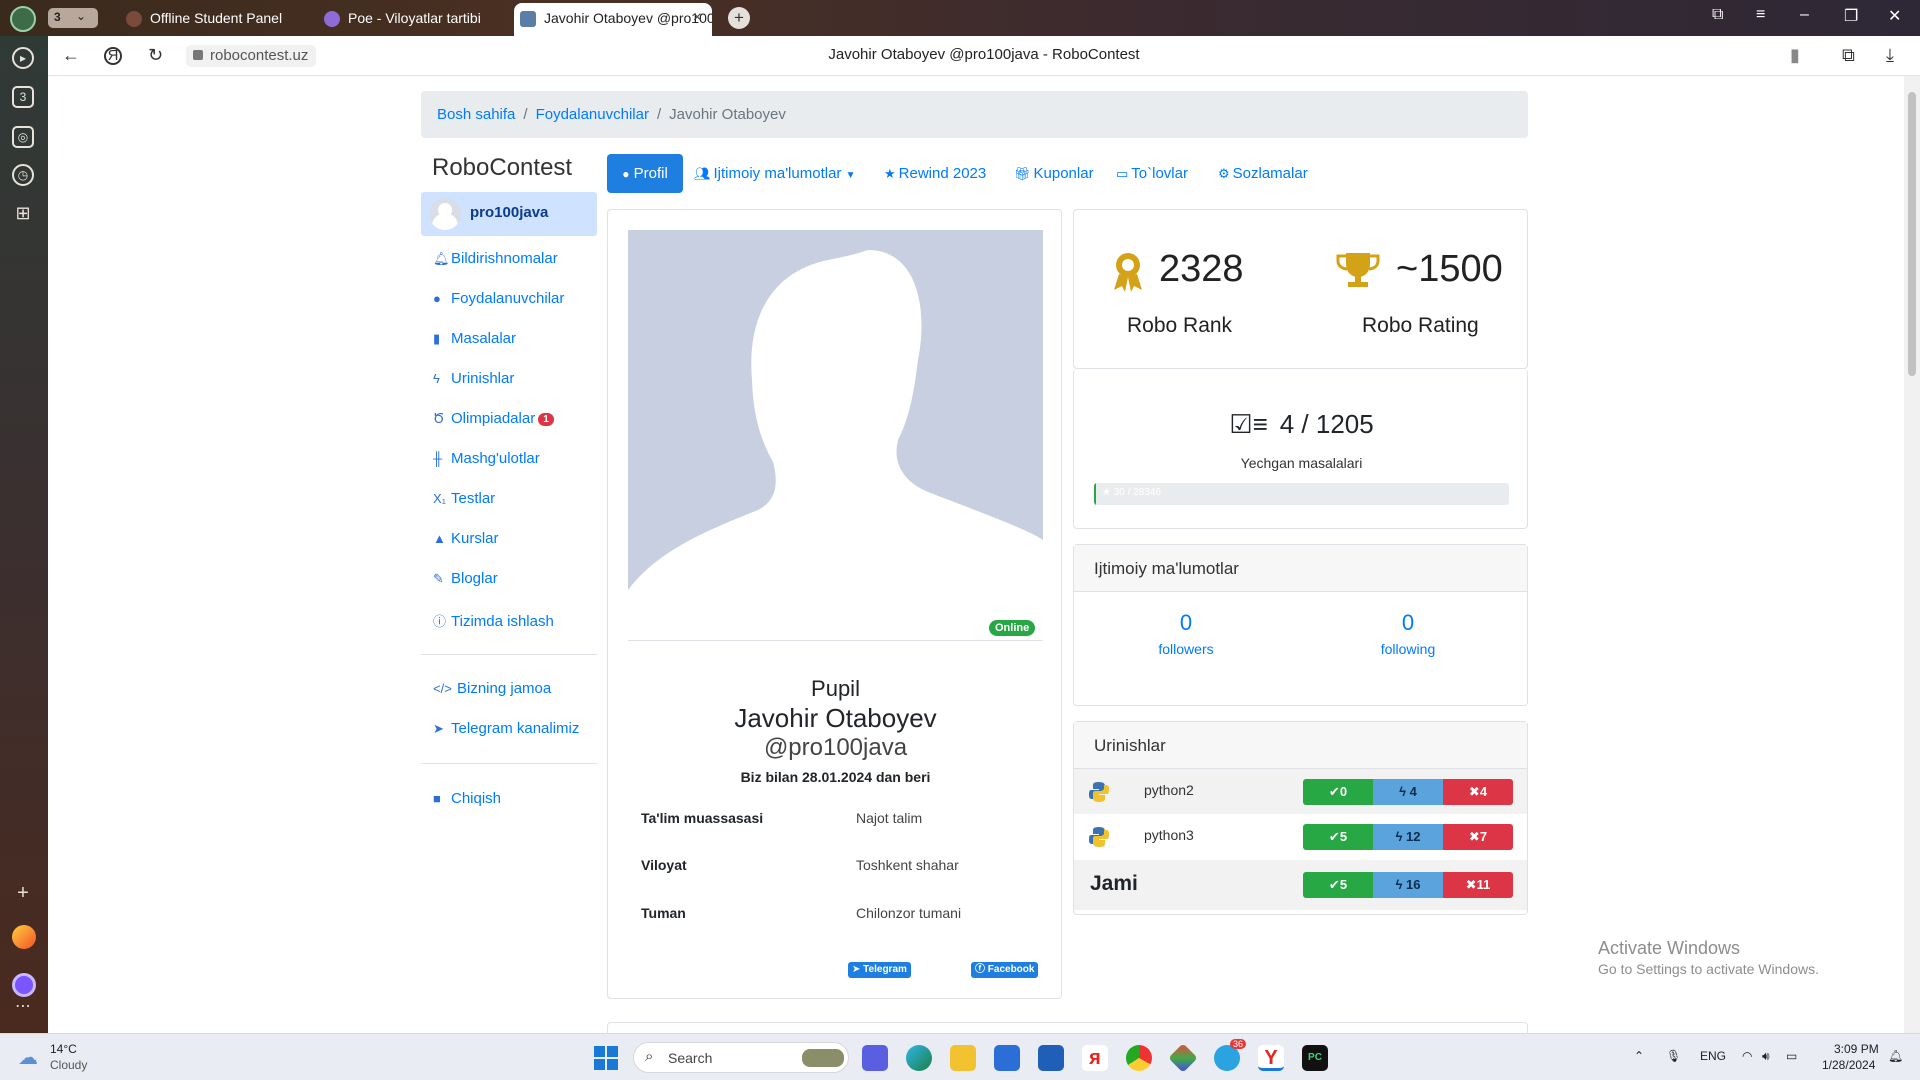 This screenshot has width=1920, height=1080. Describe the element at coordinates (23, 894) in the screenshot. I see `add-icon: +` at that location.